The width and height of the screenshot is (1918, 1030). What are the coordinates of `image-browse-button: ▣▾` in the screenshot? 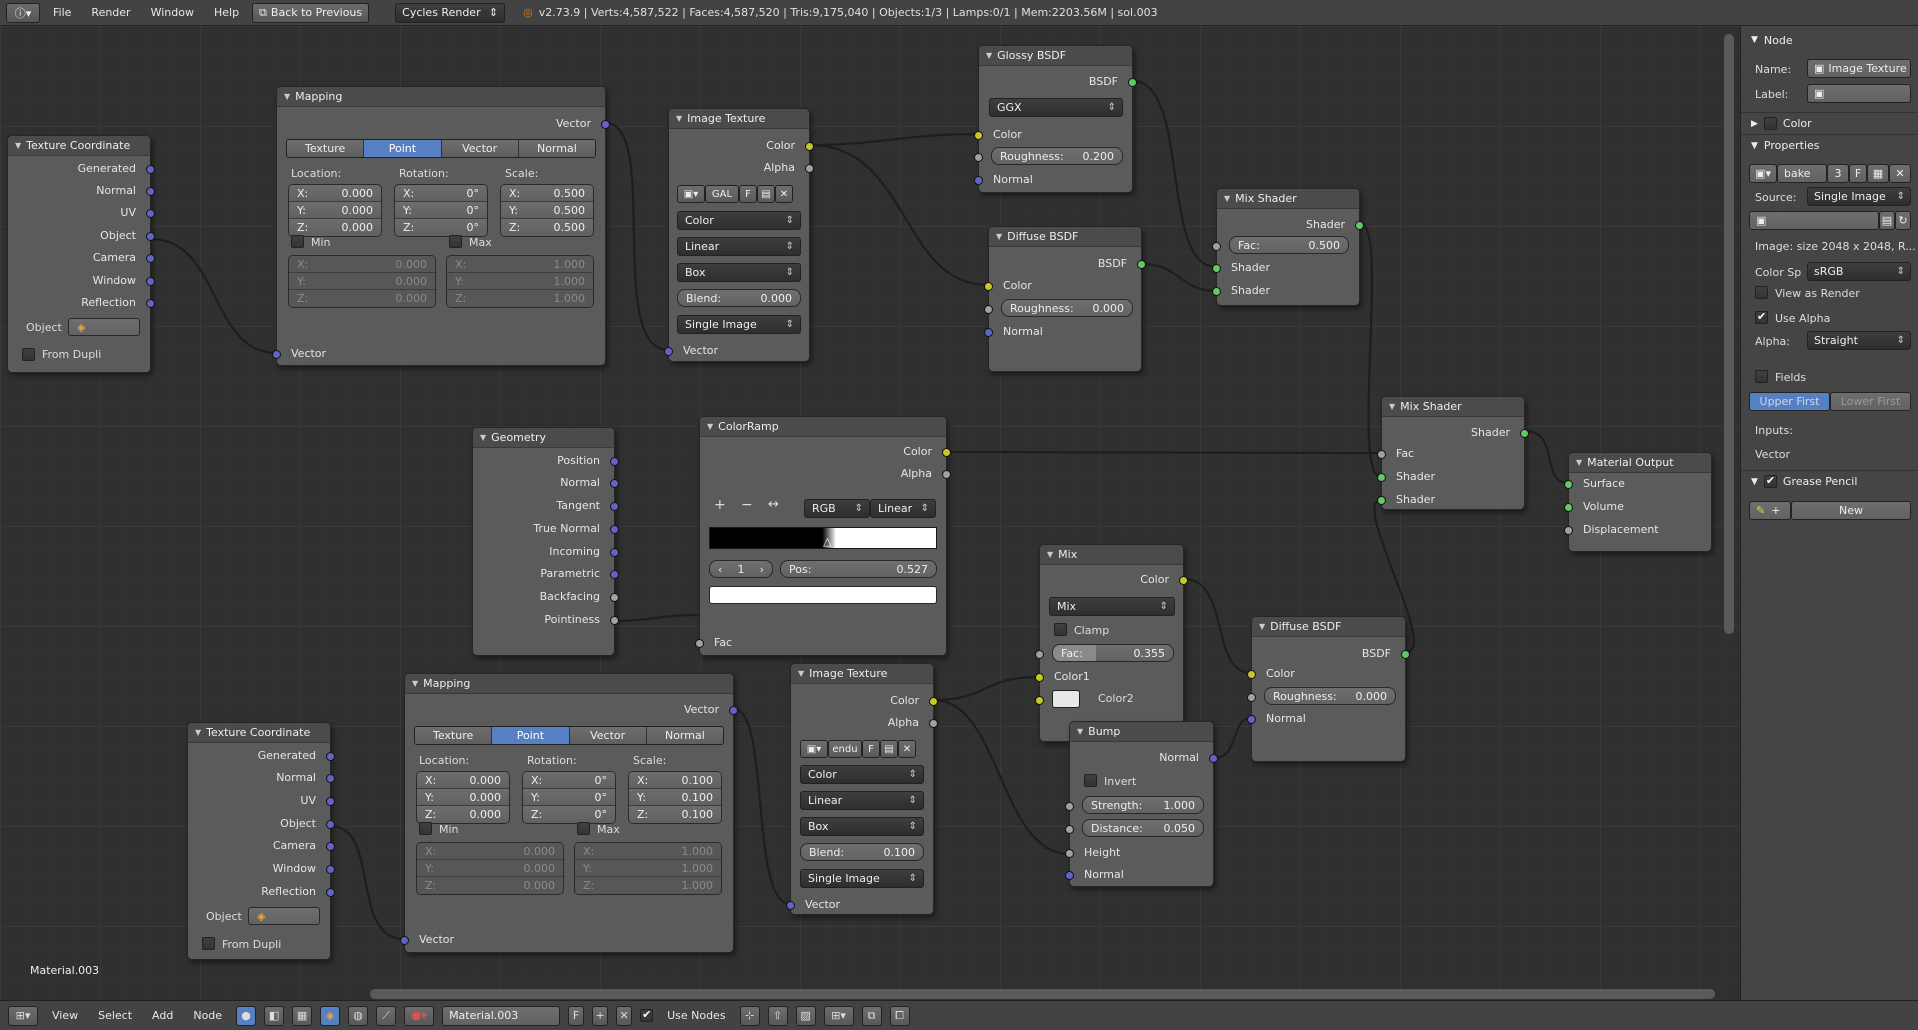 It's located at (1763, 173).